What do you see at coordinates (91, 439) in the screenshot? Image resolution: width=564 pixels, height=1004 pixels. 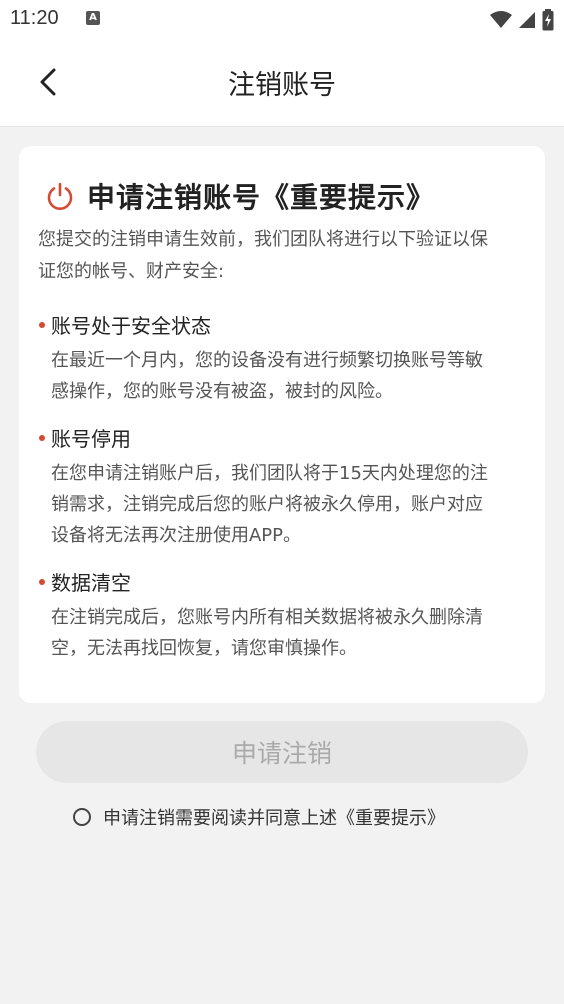 I see `section-heading-text: 账号停用` at bounding box center [91, 439].